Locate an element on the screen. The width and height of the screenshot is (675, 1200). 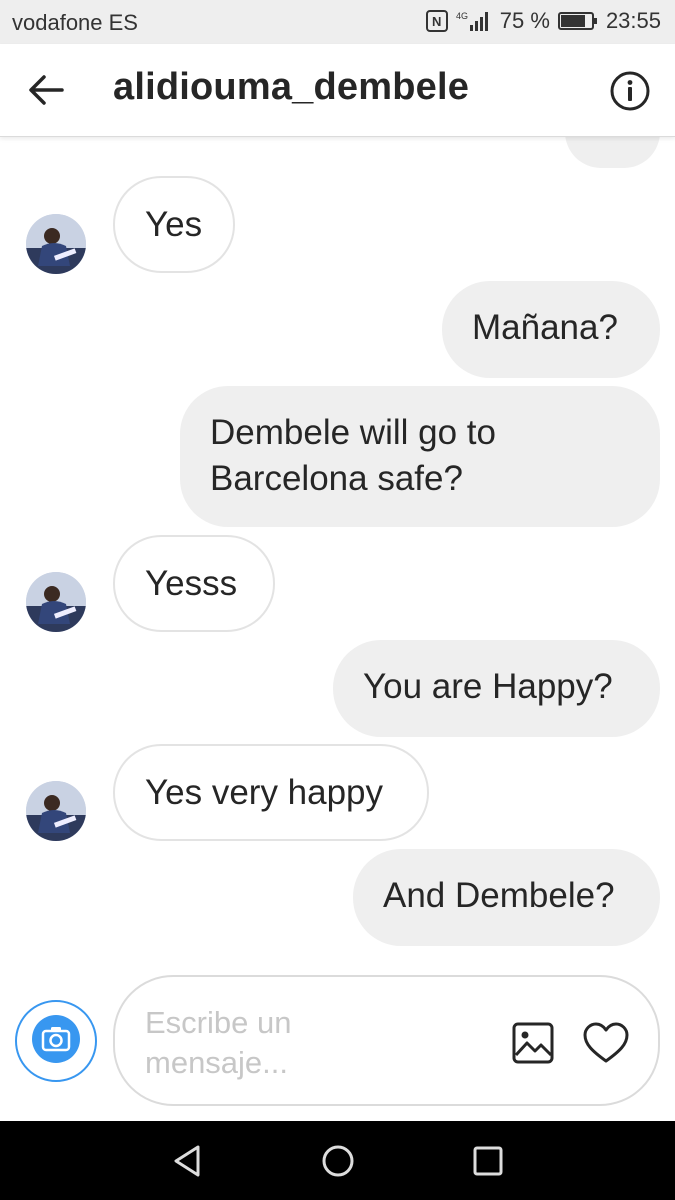
chat-header: alidiouma_dembele is located at coordinates (337, 90).